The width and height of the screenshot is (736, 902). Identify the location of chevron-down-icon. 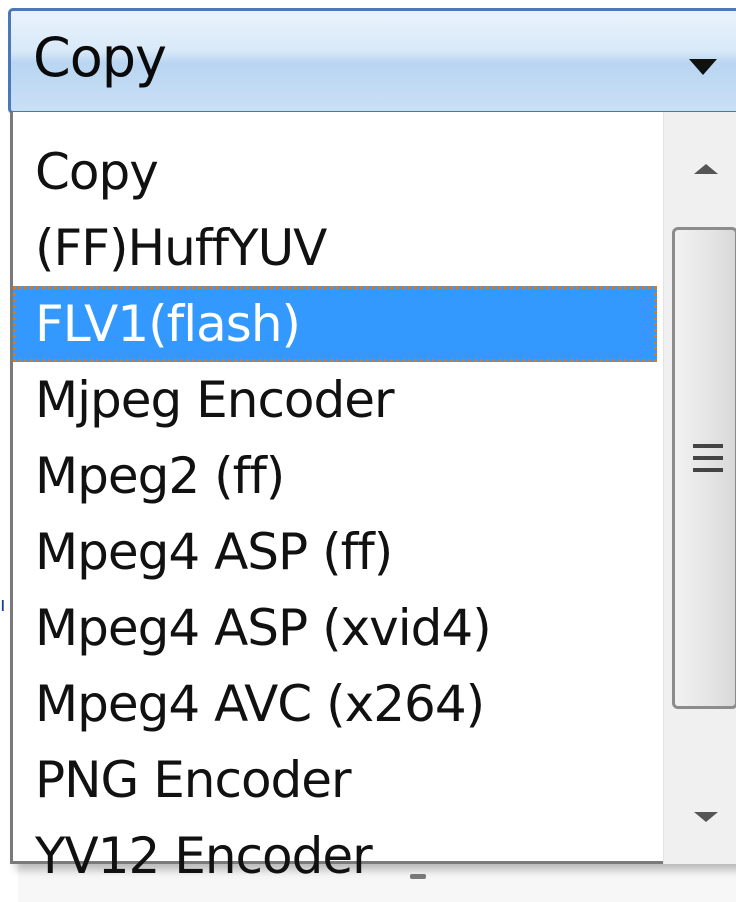
(703, 67).